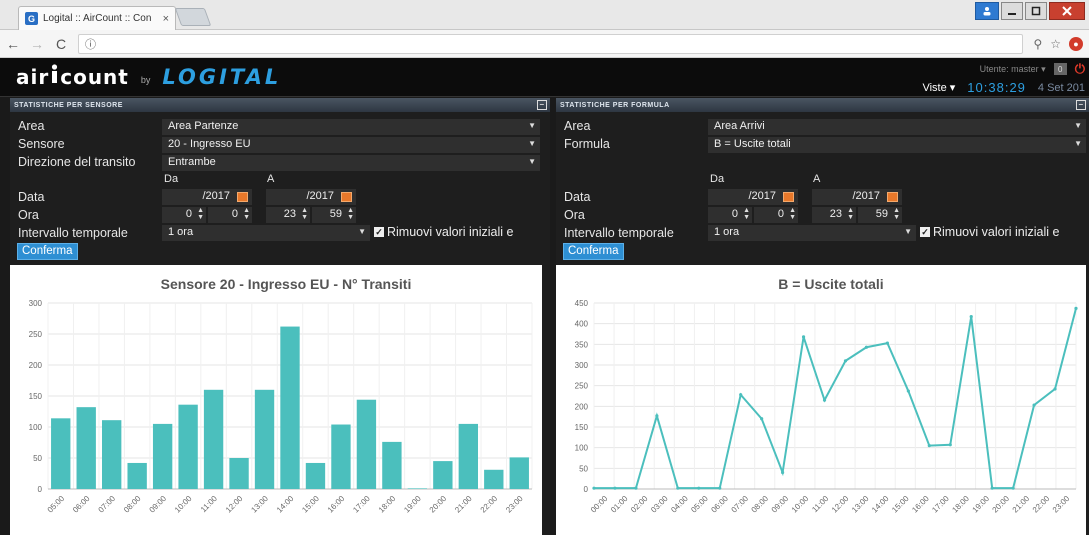 This screenshot has height=535, width=1089. What do you see at coordinates (532, 161) in the screenshot?
I see `chevron-down-icon: ▼` at bounding box center [532, 161].